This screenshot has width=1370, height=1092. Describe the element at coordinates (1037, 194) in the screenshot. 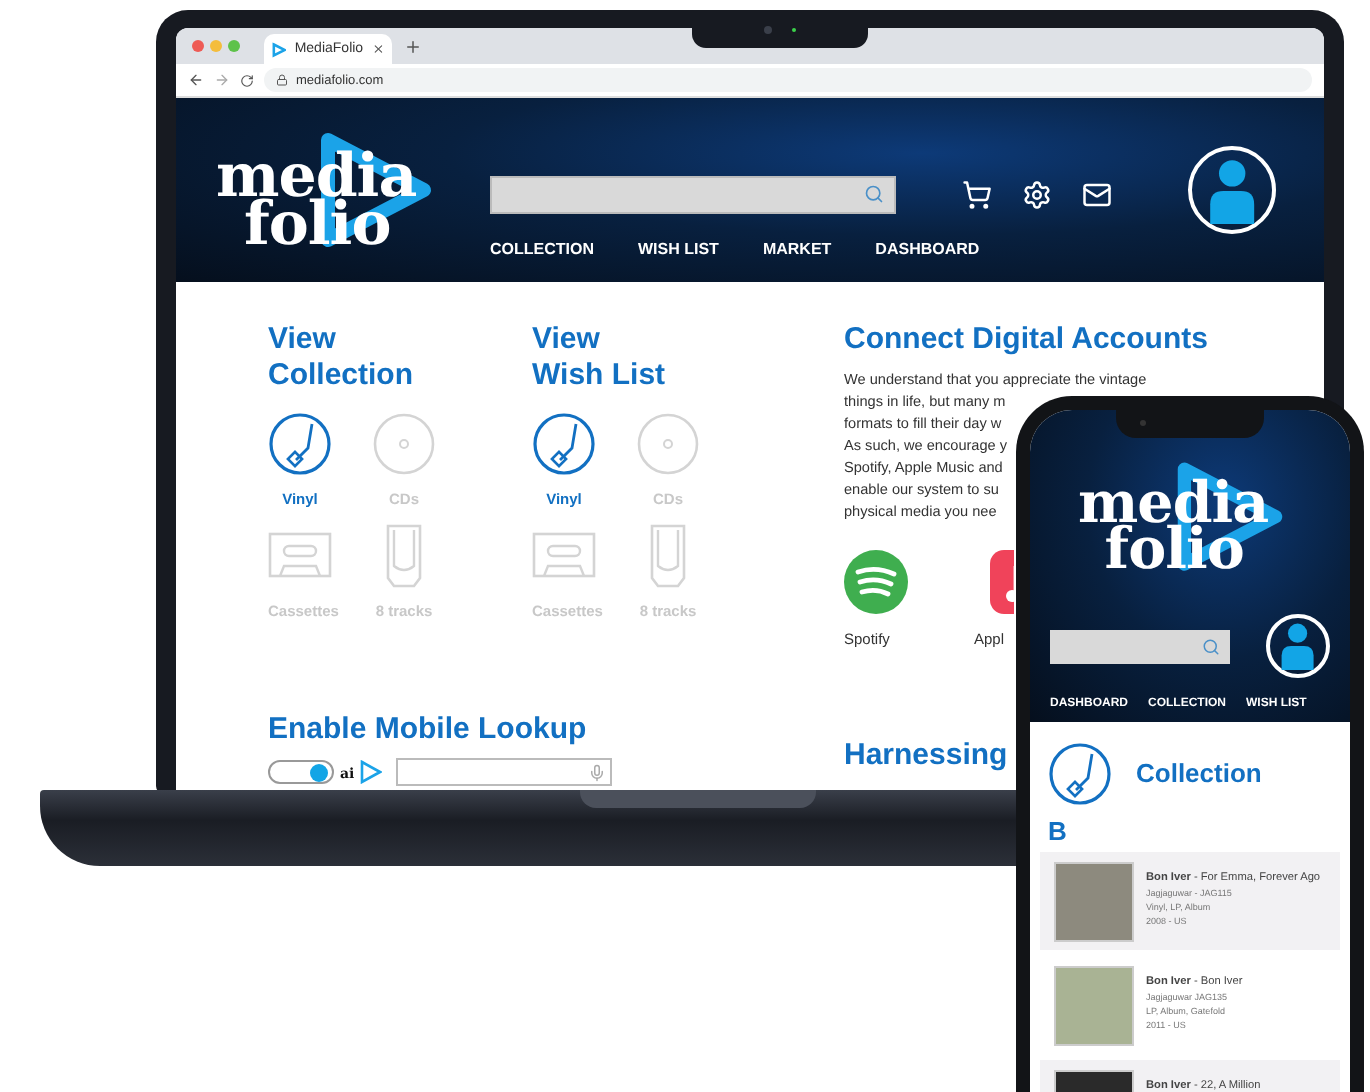

I see `settings-icon` at that location.